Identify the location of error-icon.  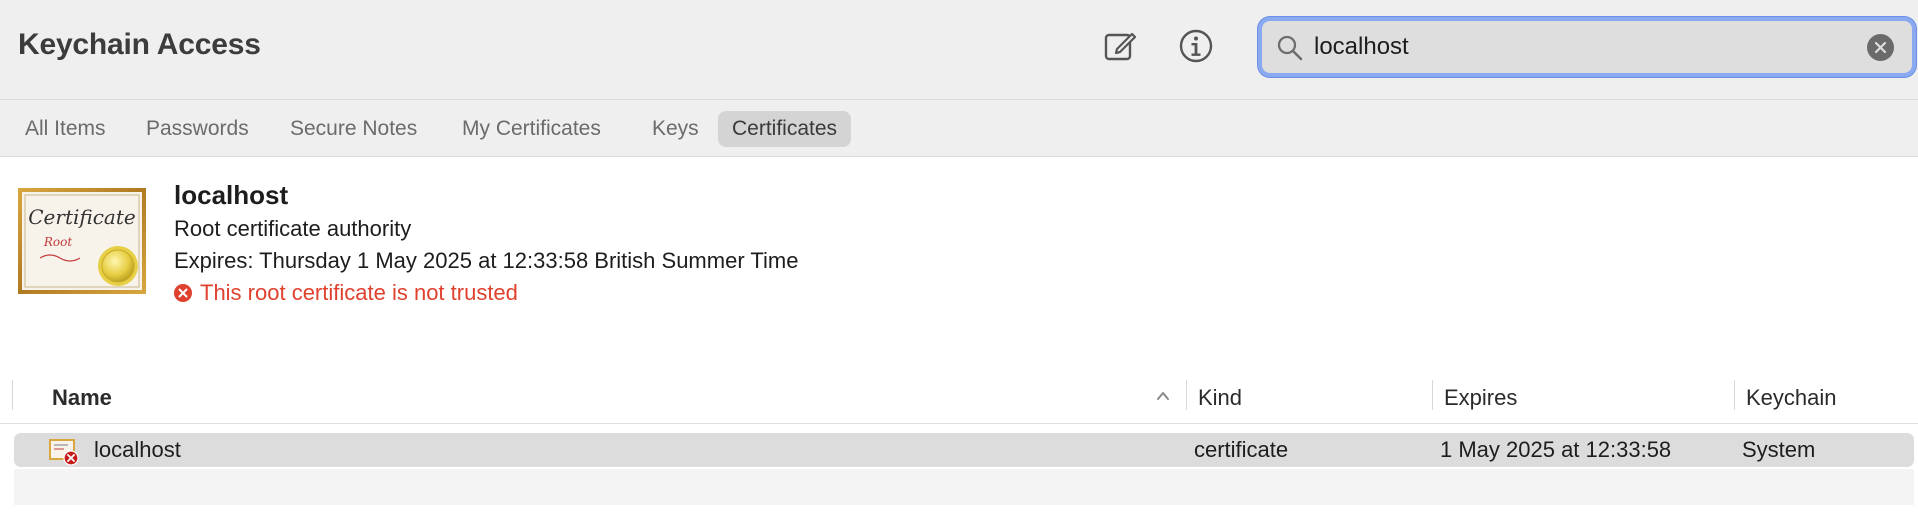
(183, 293).